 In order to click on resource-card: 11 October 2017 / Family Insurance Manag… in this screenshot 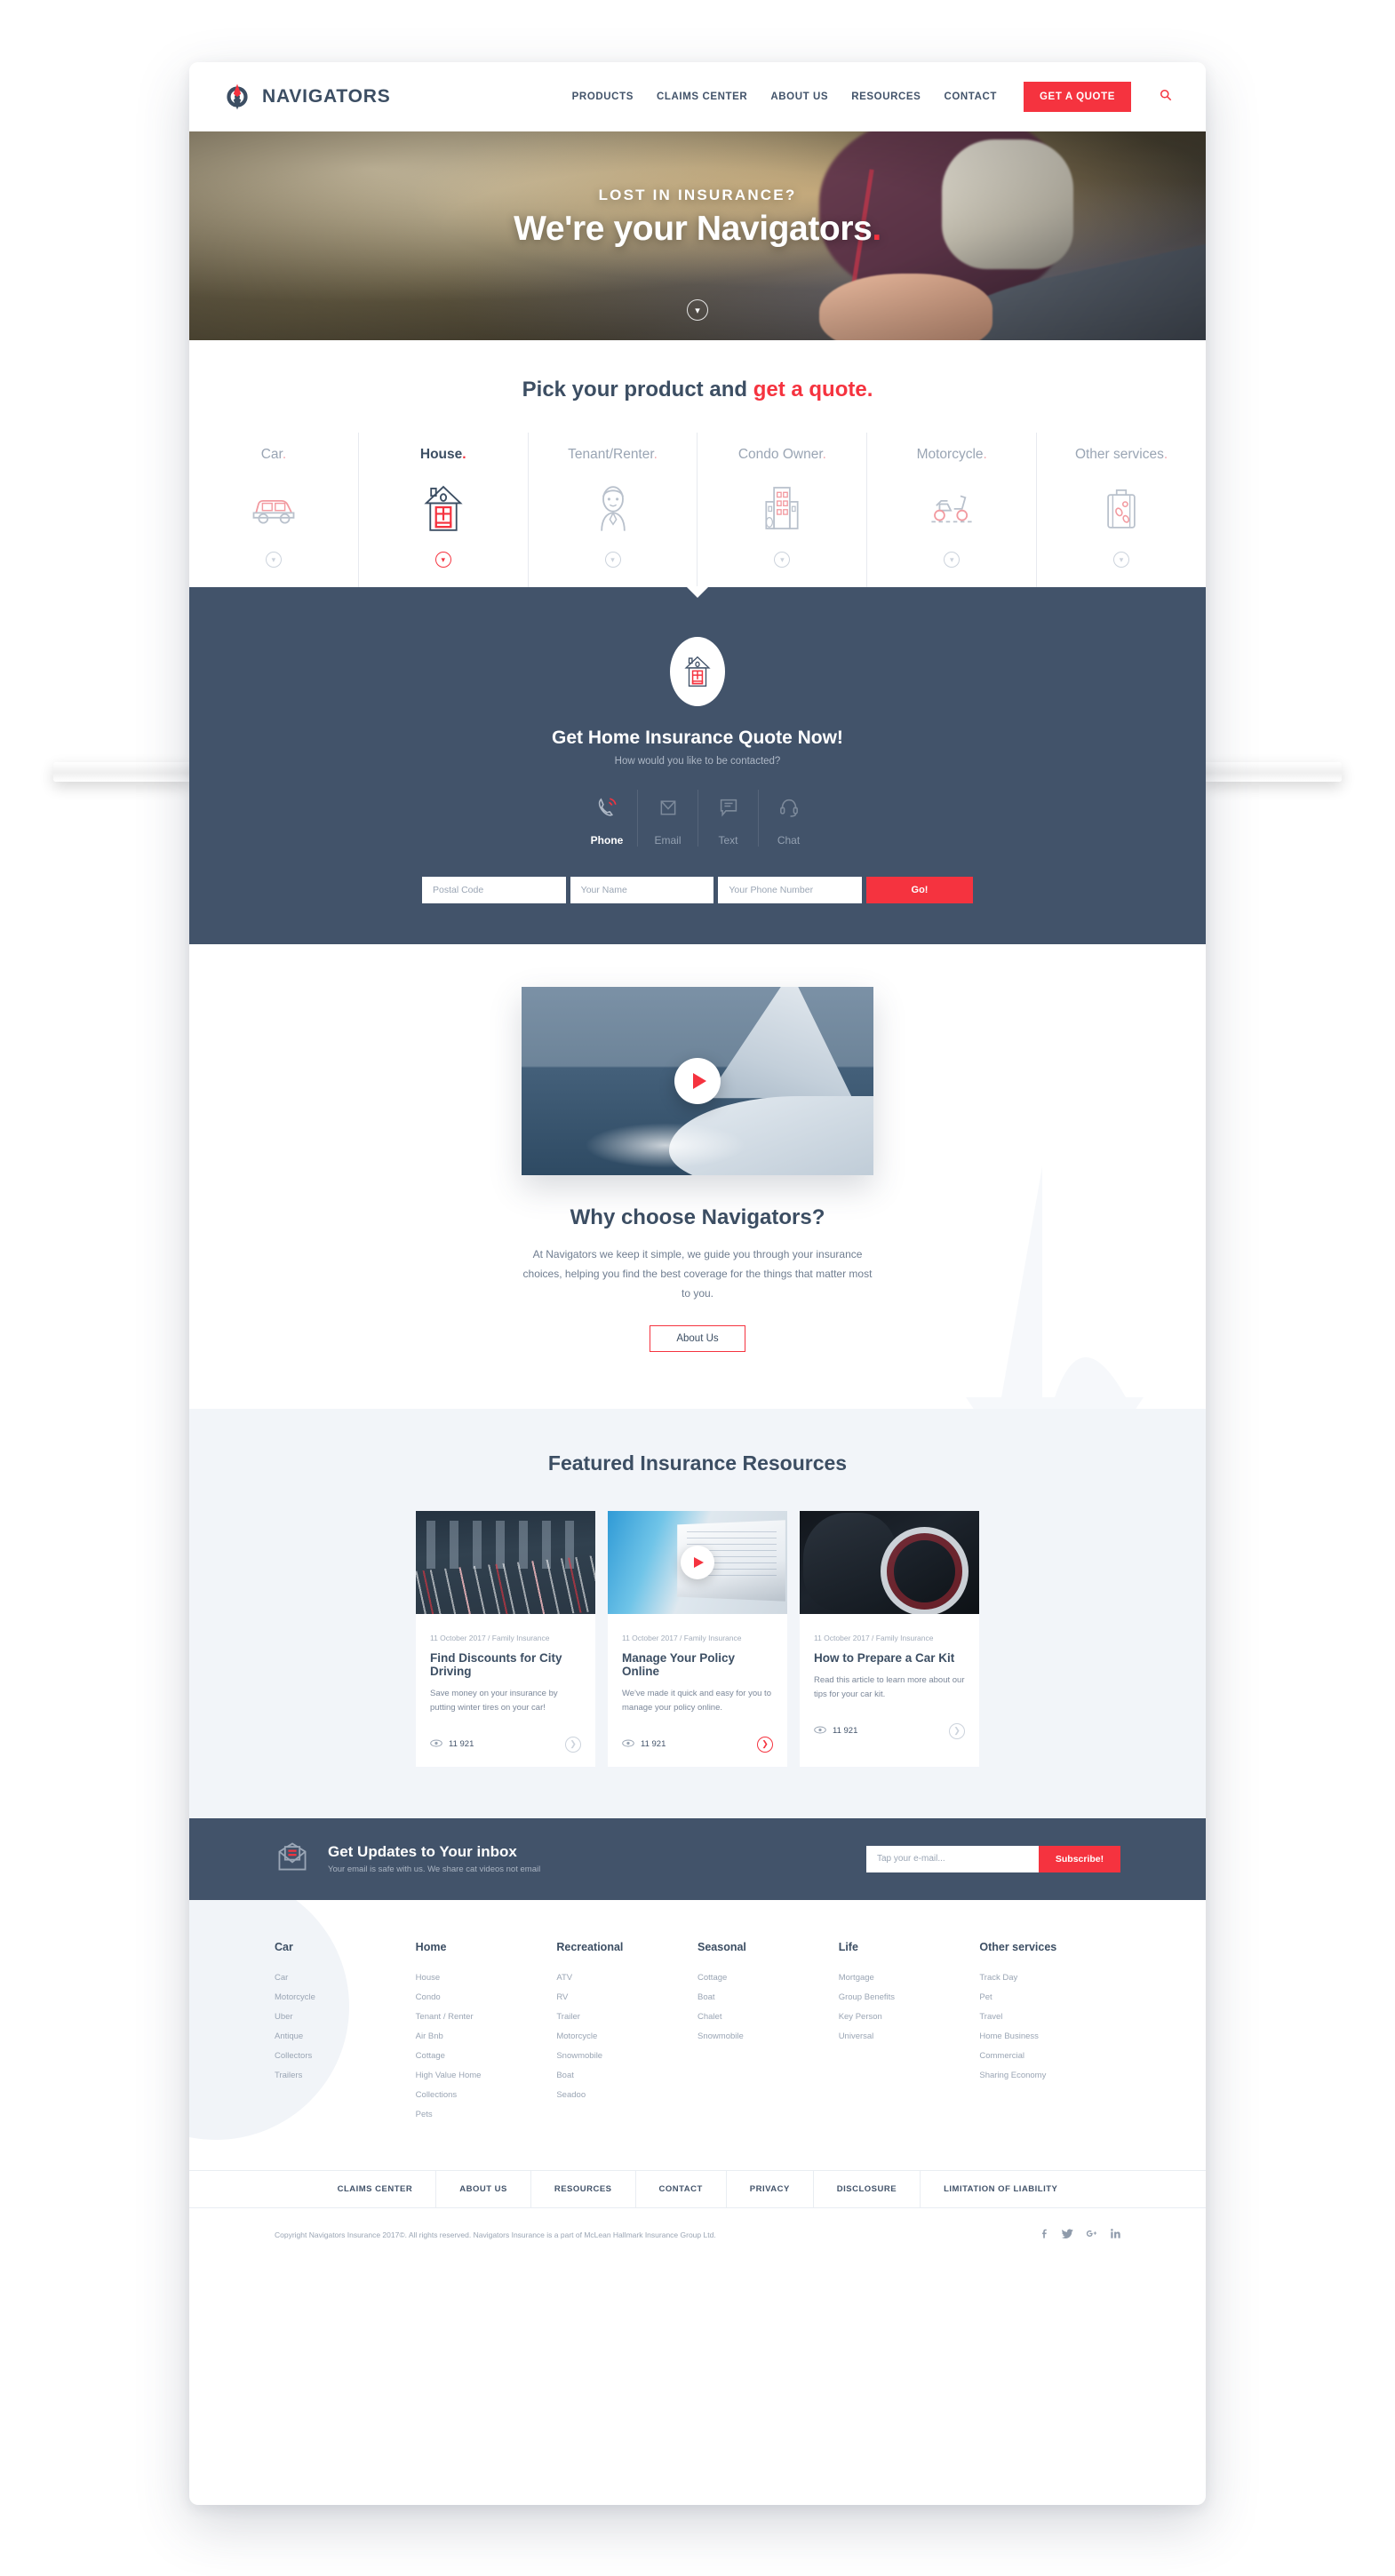, I will do `click(697, 1638)`.